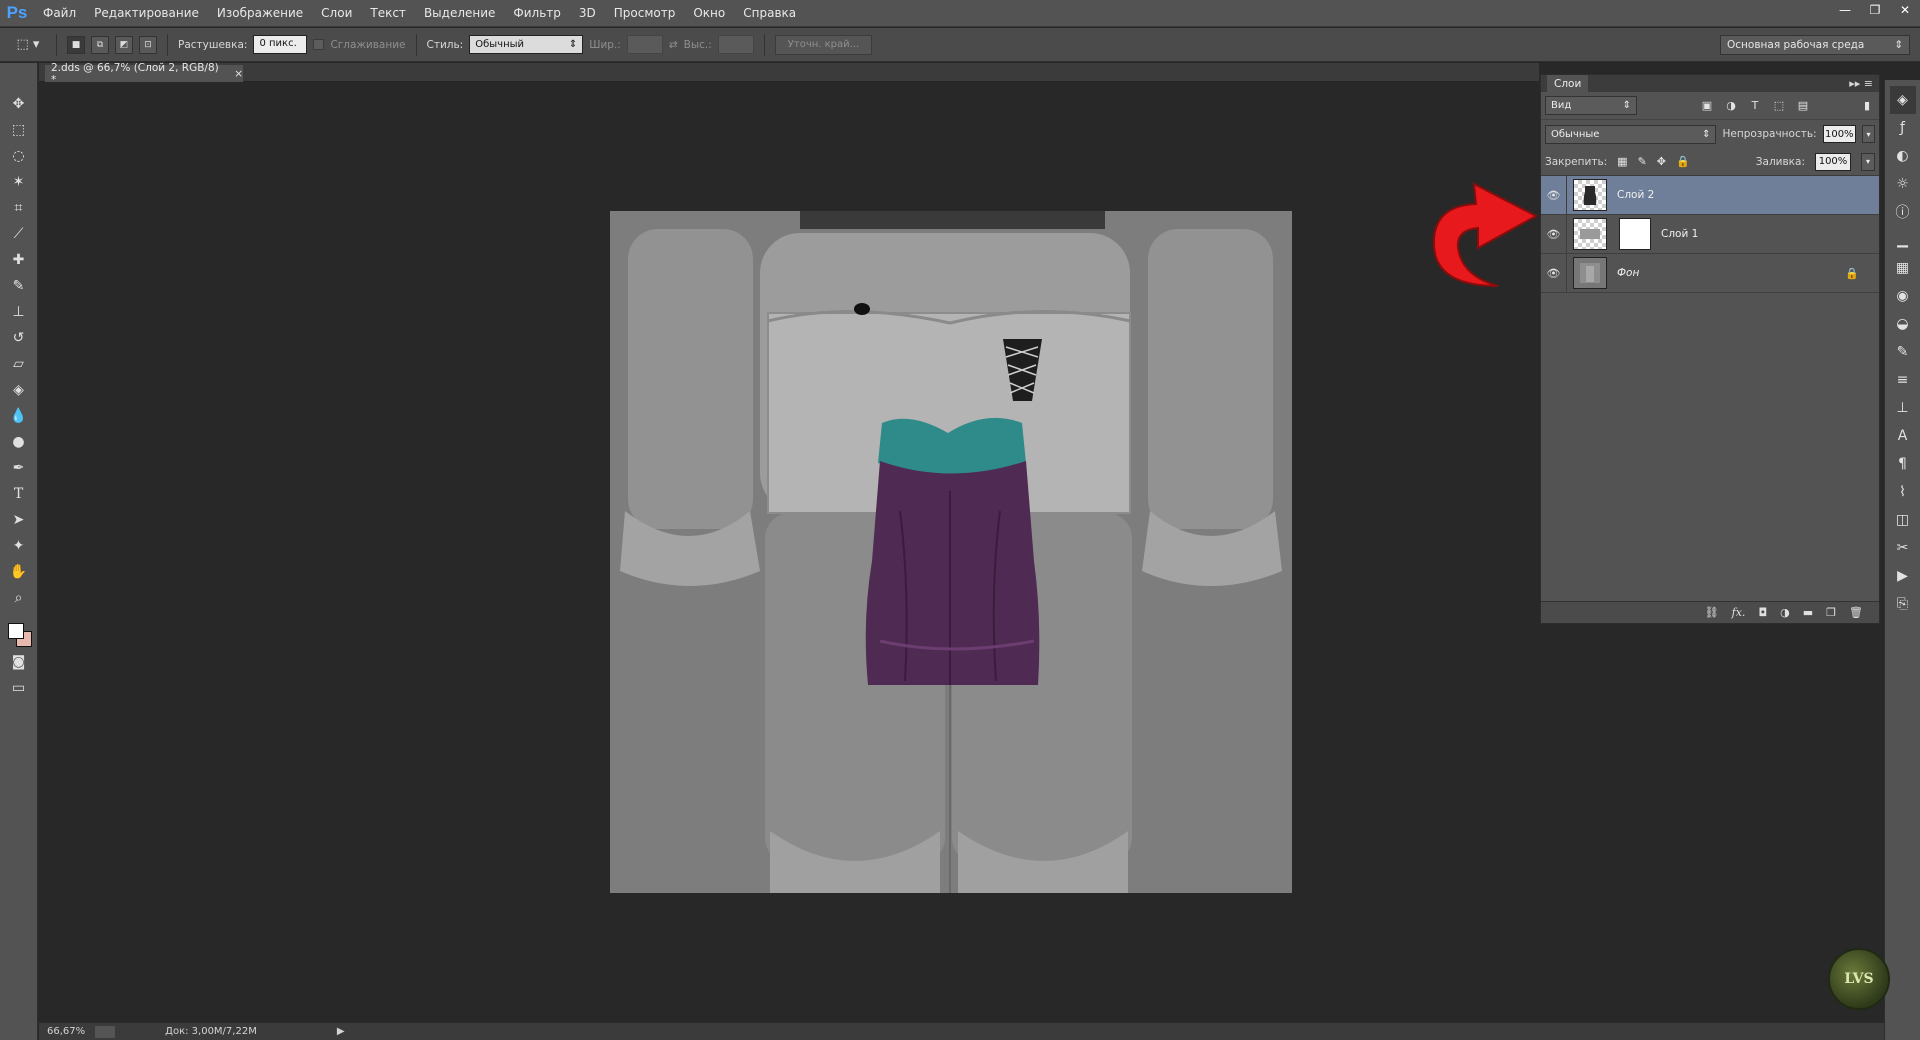 This screenshot has width=1920, height=1040. I want to click on lock-all-icon: 🔒, so click(1683, 161).